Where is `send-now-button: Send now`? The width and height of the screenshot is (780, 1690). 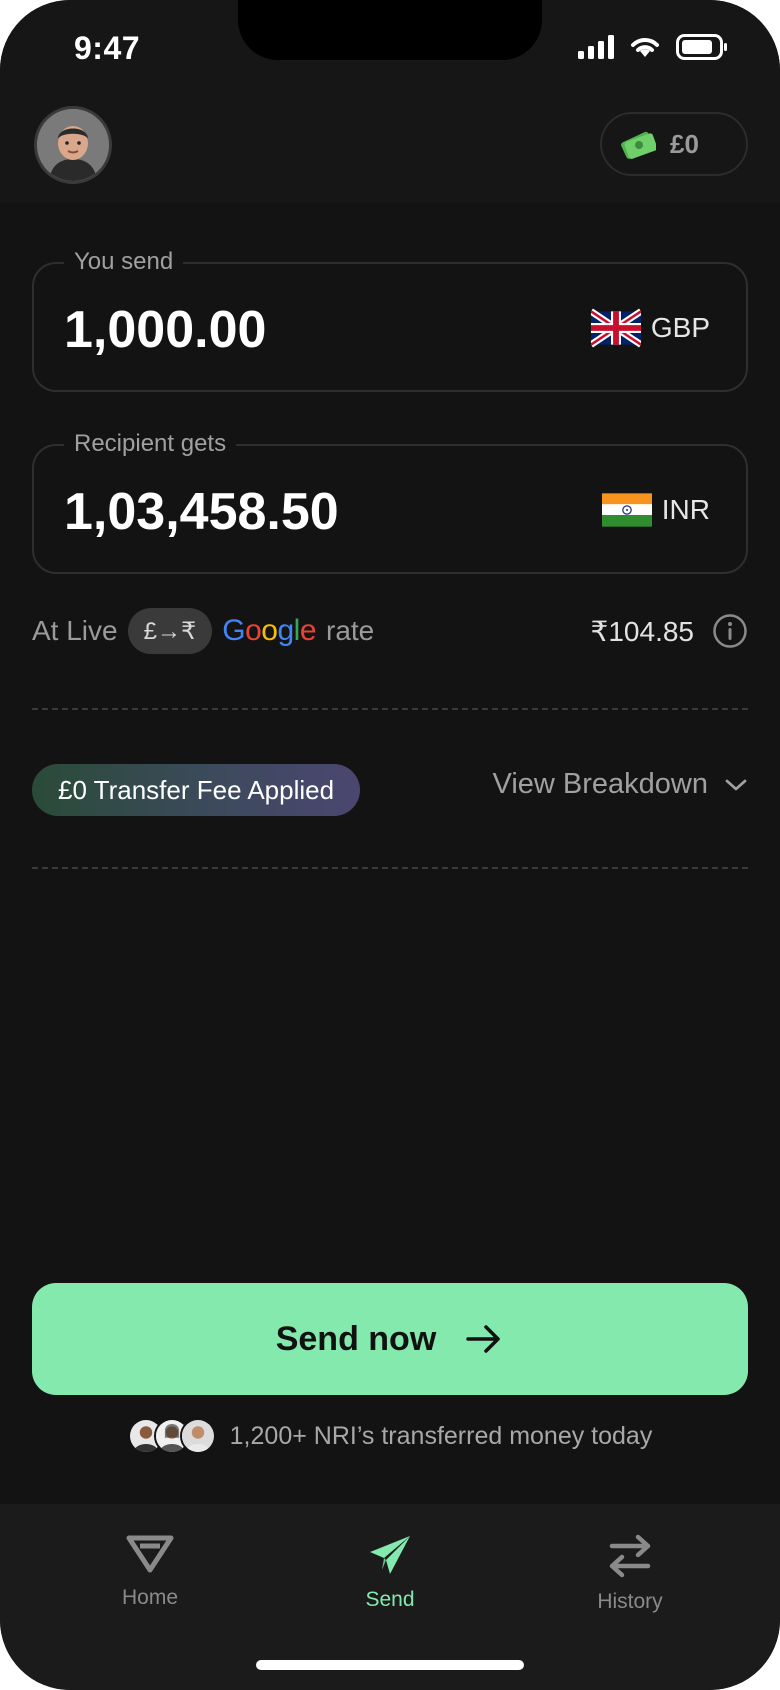
send-now-button: Send now is located at coordinates (390, 1339).